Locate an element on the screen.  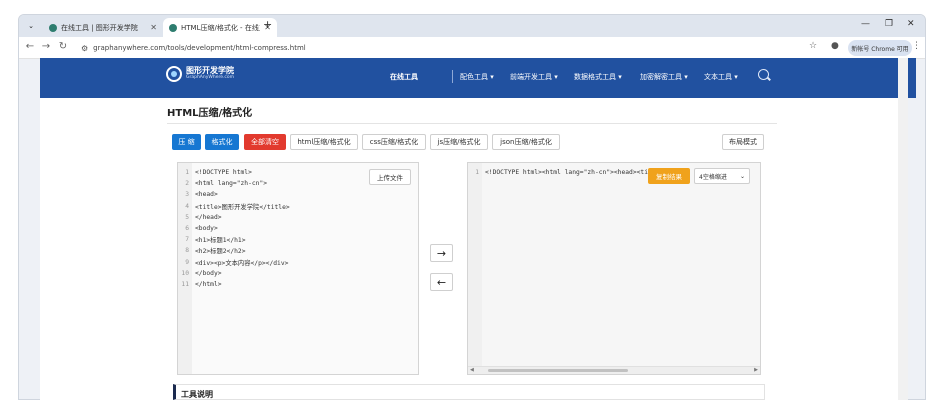
arrow-right-button: → is located at coordinates (441, 253).